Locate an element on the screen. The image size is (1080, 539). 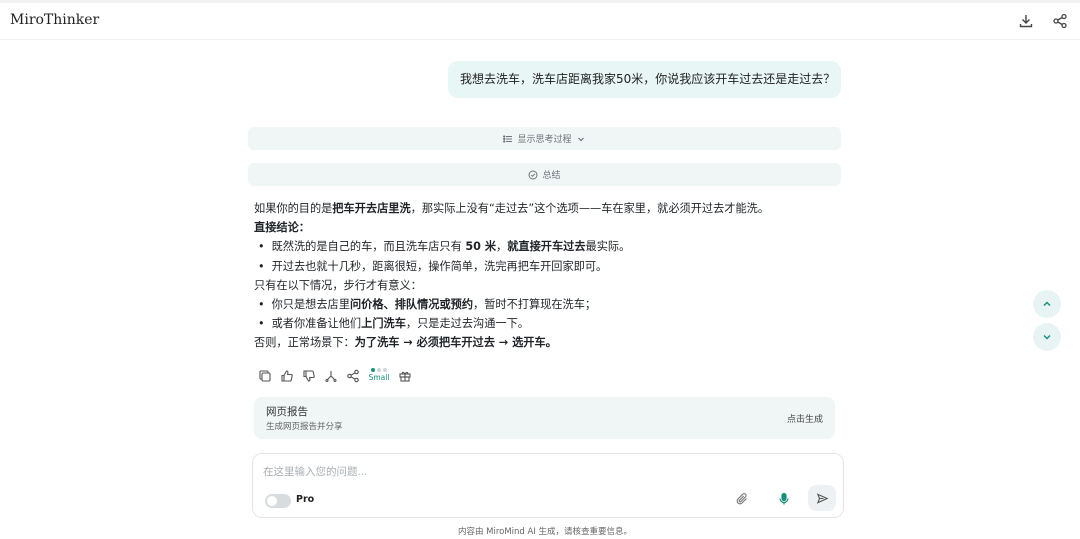
copy-icon is located at coordinates (265, 375).